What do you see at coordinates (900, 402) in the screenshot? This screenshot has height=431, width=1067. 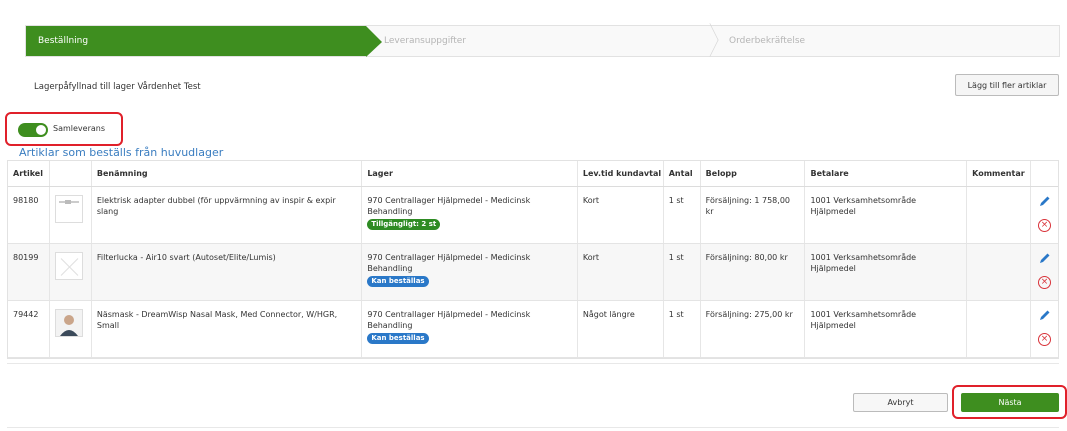 I see `cancel-button: Avbryt` at bounding box center [900, 402].